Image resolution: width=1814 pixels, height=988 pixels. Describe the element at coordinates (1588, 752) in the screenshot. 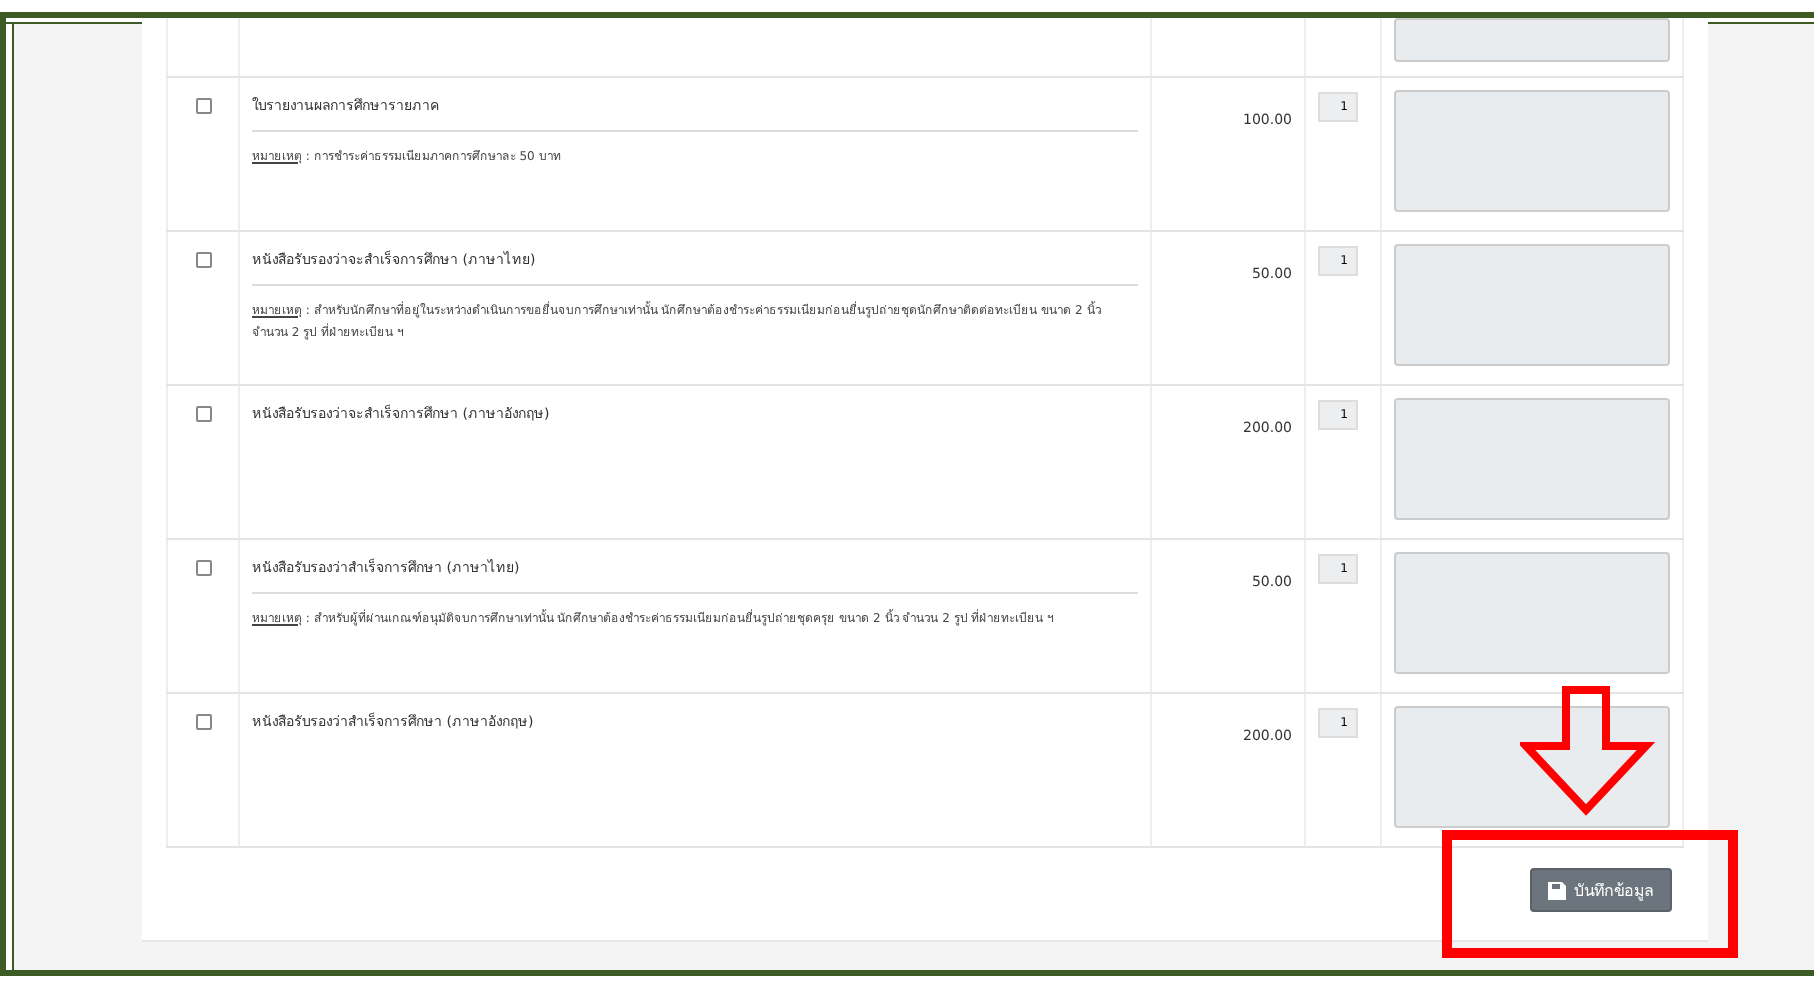

I see `down-arrow-drawing` at that location.